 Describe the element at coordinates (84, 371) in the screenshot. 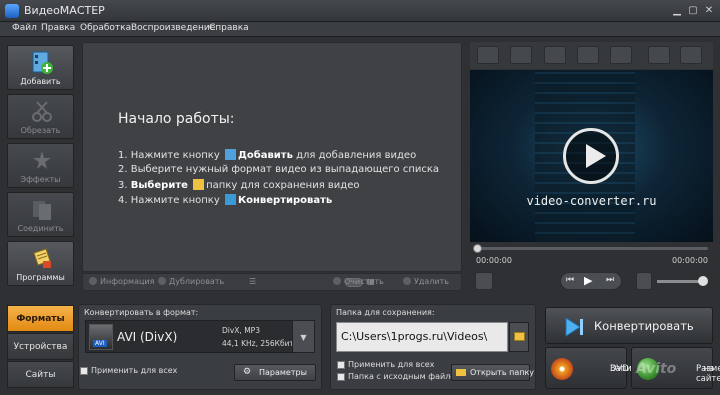

I see `apply-all-format-checkbox` at that location.